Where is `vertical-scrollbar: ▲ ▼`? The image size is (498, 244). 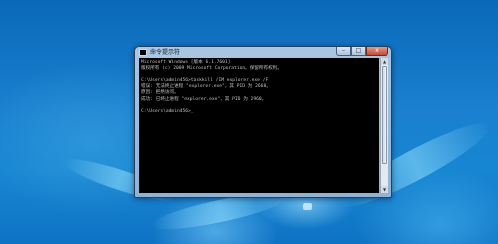
vertical-scrollbar: ▲ ▼ is located at coordinates (384, 125).